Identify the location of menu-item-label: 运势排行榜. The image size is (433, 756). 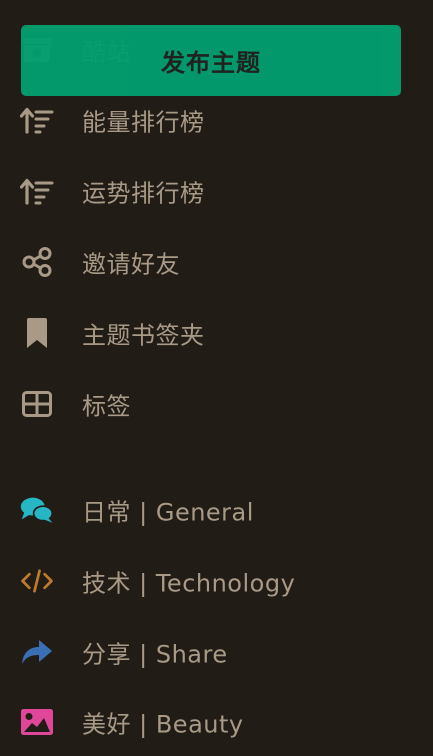
(143, 193).